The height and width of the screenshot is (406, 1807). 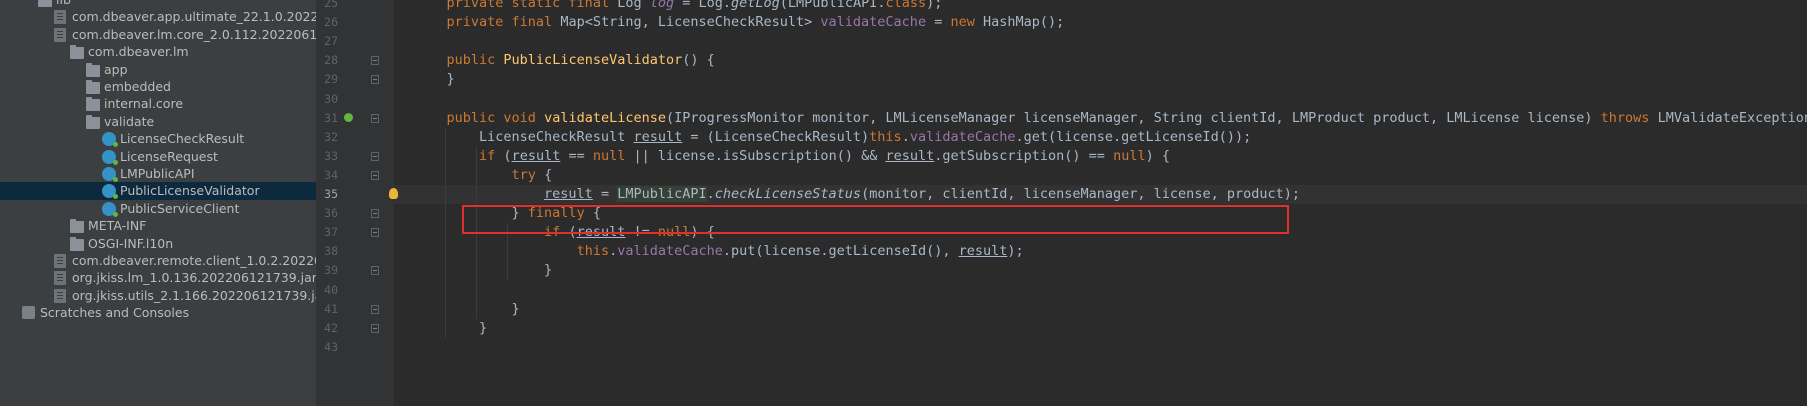 What do you see at coordinates (331, 270) in the screenshot?
I see `line-number: 39` at bounding box center [331, 270].